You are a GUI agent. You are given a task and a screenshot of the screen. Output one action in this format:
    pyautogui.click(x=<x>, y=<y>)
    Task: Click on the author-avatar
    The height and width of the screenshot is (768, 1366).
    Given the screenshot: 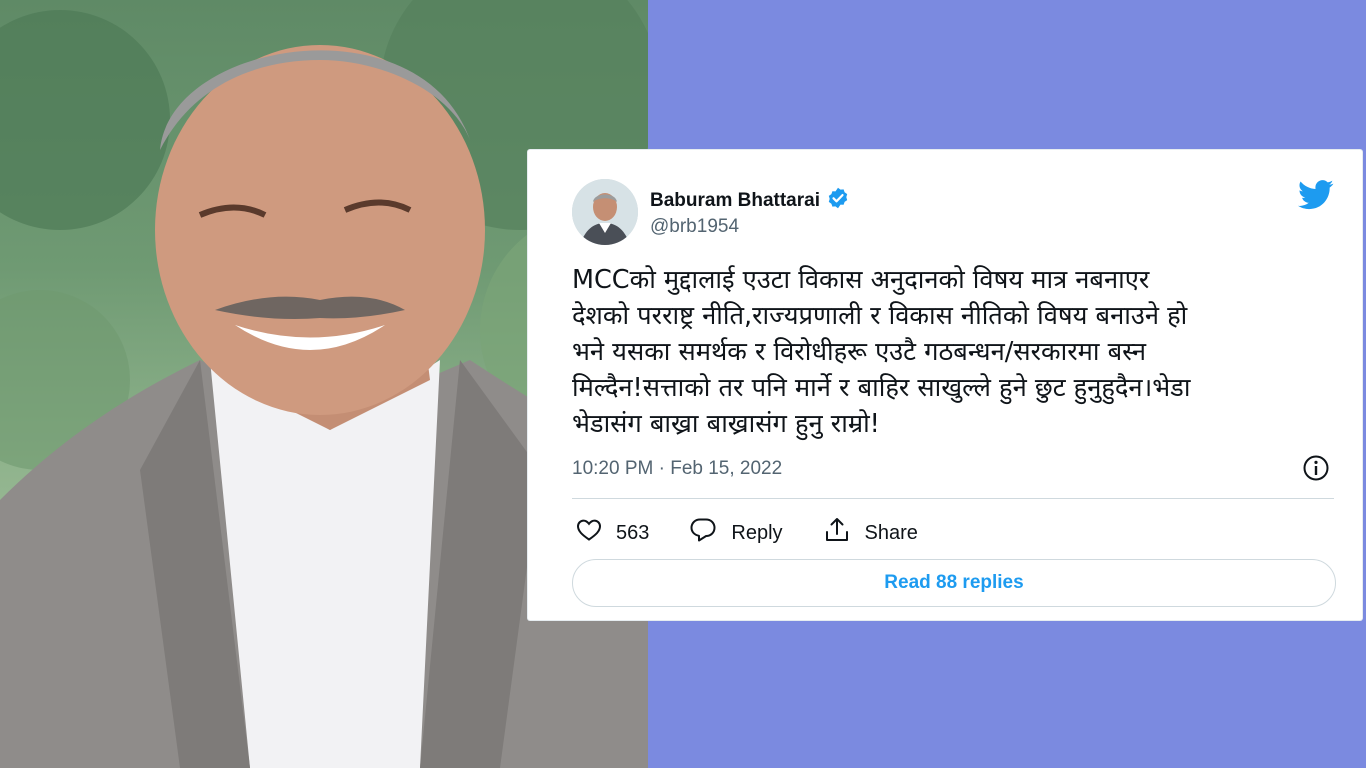 What is the action you would take?
    pyautogui.click(x=605, y=212)
    